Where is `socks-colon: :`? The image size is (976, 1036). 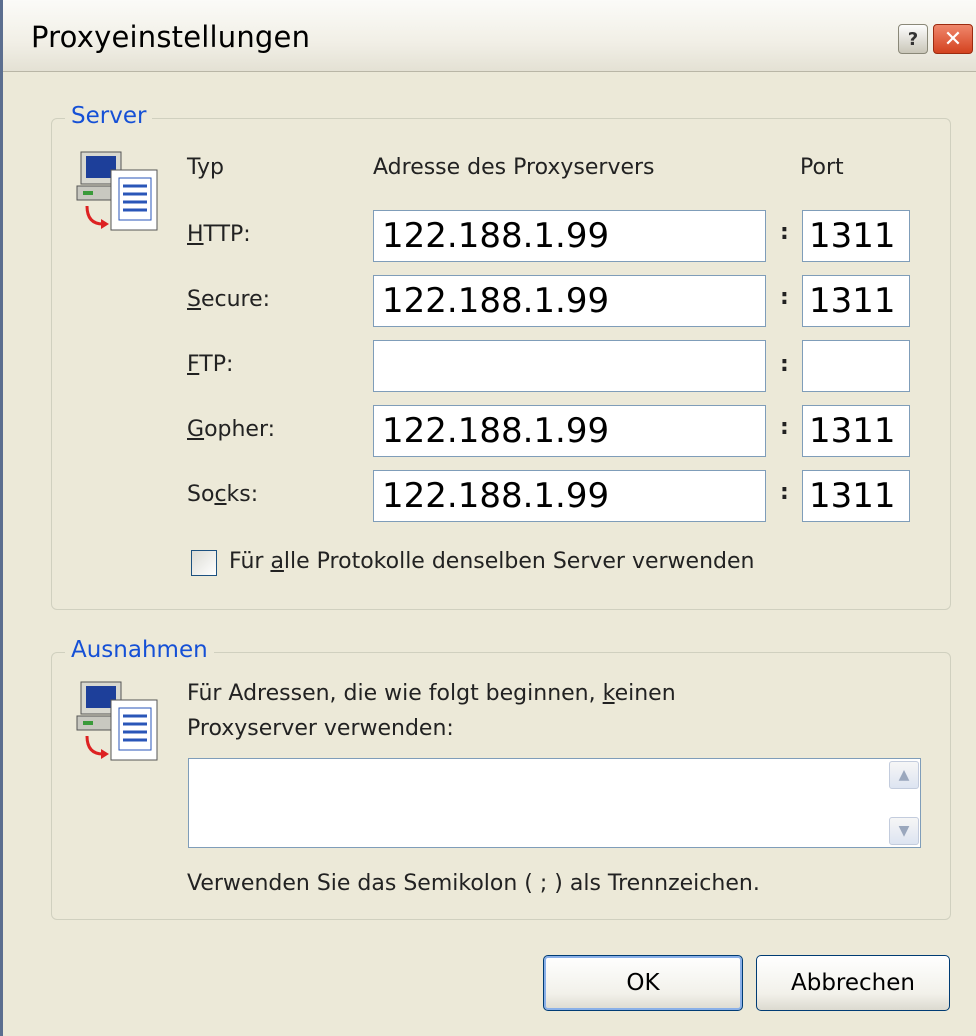
socks-colon: : is located at coordinates (784, 492).